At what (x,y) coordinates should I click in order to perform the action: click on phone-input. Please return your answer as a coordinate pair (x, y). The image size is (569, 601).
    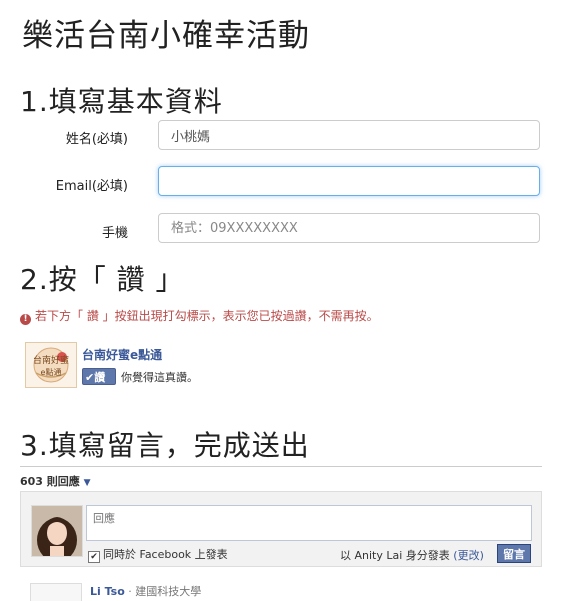
    Looking at the image, I should click on (349, 228).